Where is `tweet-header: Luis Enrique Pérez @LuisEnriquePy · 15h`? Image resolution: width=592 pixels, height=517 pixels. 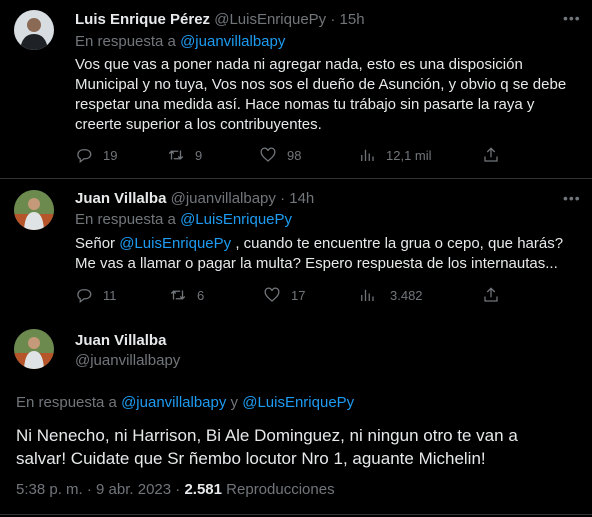
tweet-header: Luis Enrique Pérez @LuisEnriquePy · 15h is located at coordinates (220, 19).